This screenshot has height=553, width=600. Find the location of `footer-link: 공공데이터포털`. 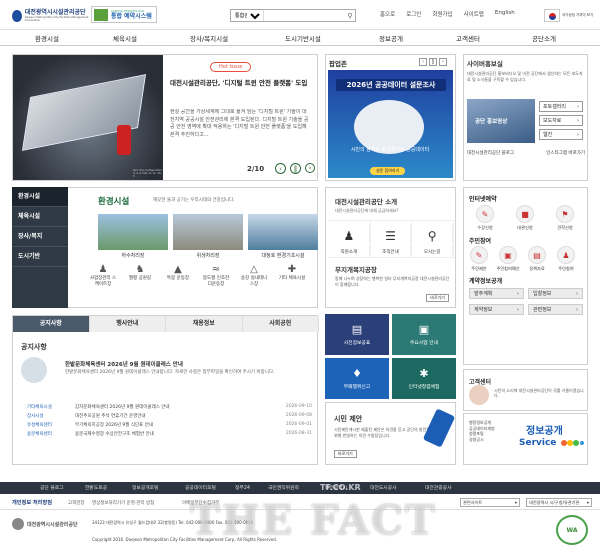

footer-link: 공공데이터포털 is located at coordinates (200, 487).